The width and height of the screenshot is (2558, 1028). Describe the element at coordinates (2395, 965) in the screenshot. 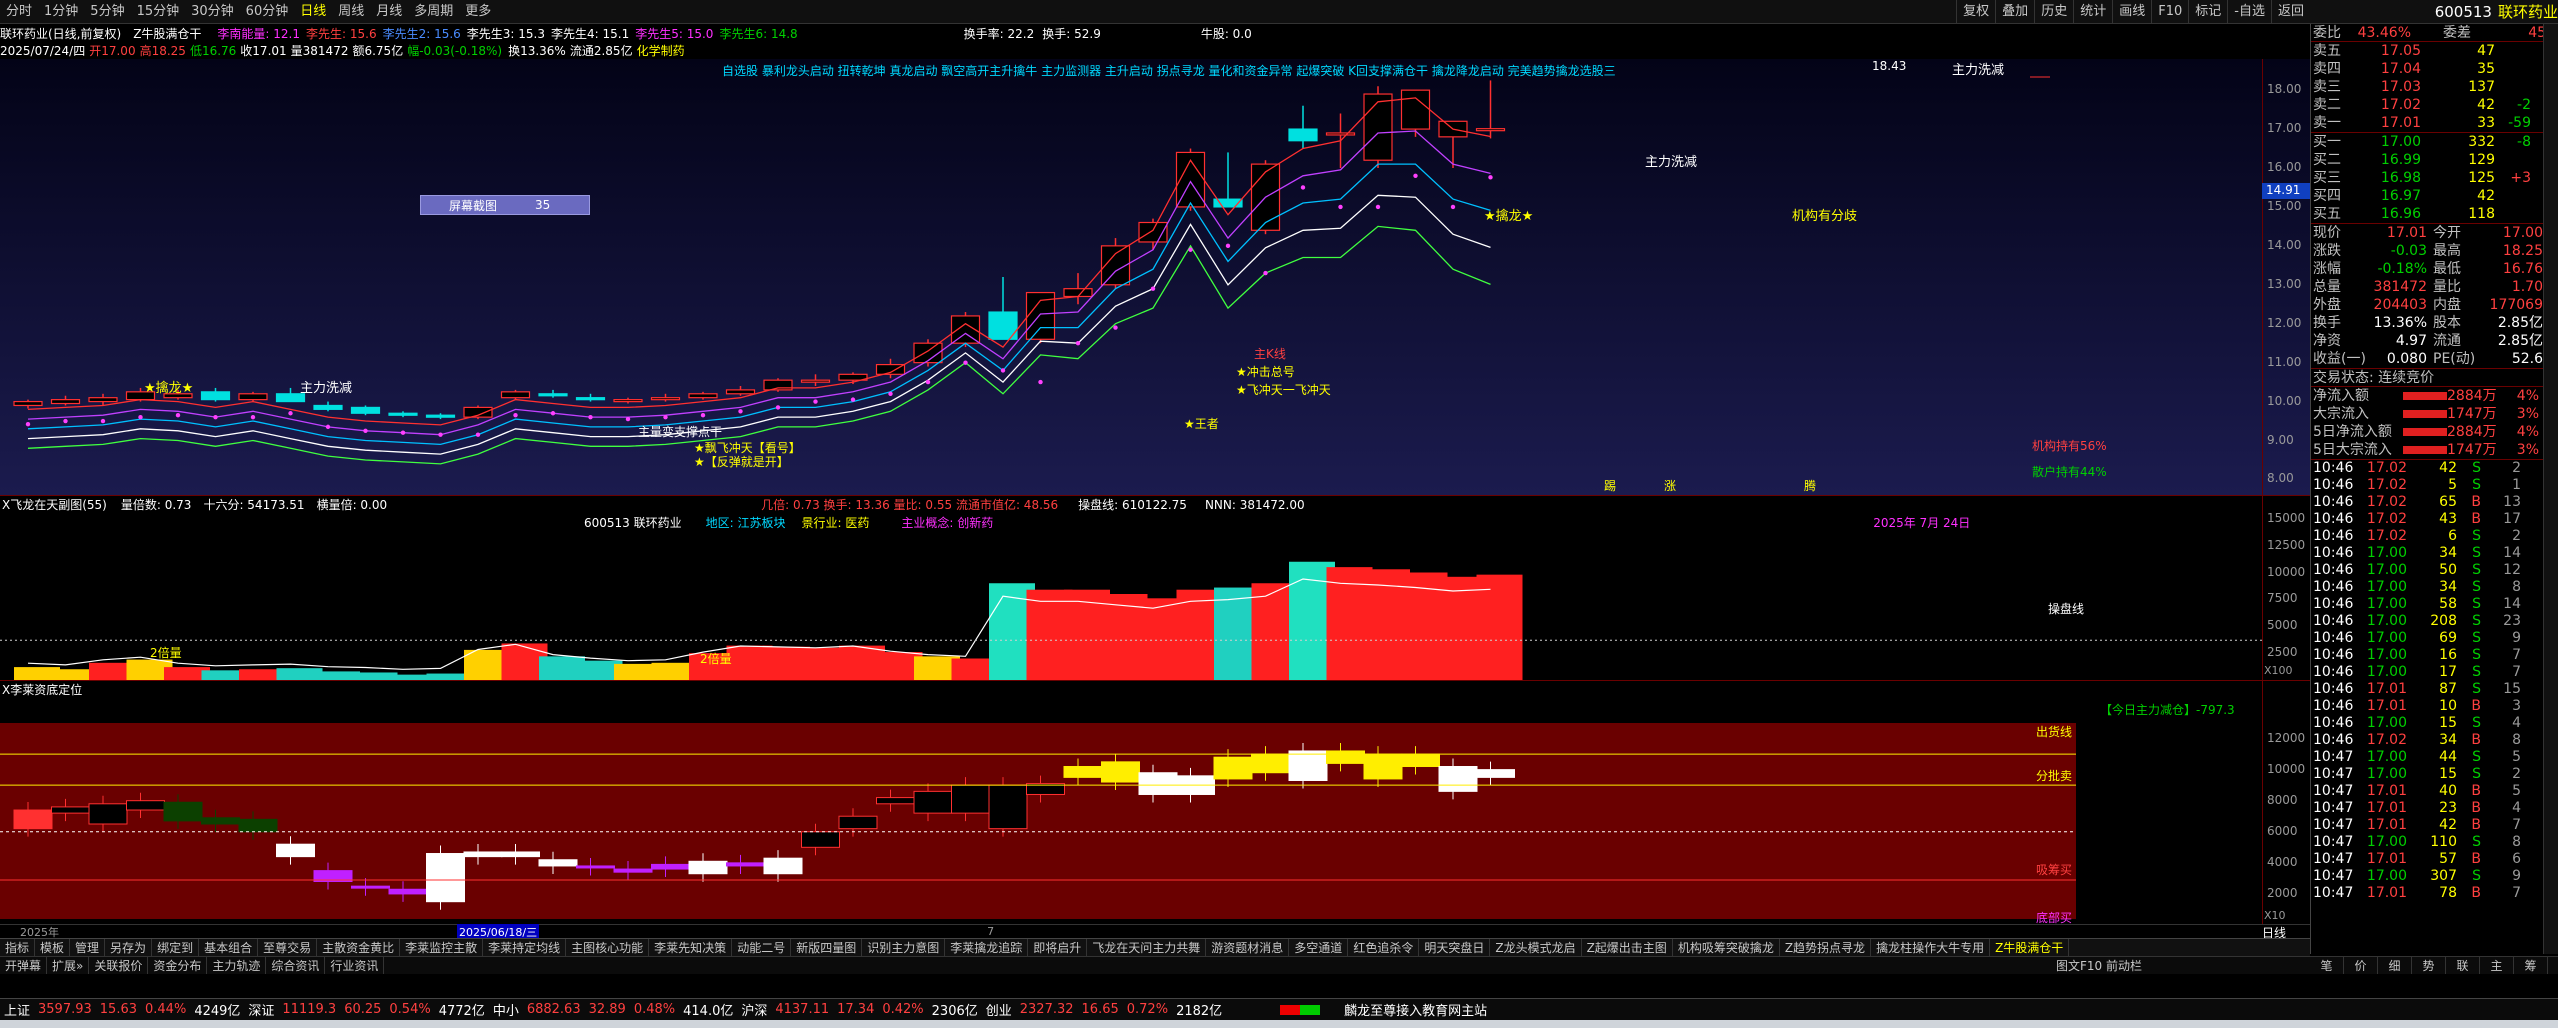

I see `side-tab-2: 细` at that location.